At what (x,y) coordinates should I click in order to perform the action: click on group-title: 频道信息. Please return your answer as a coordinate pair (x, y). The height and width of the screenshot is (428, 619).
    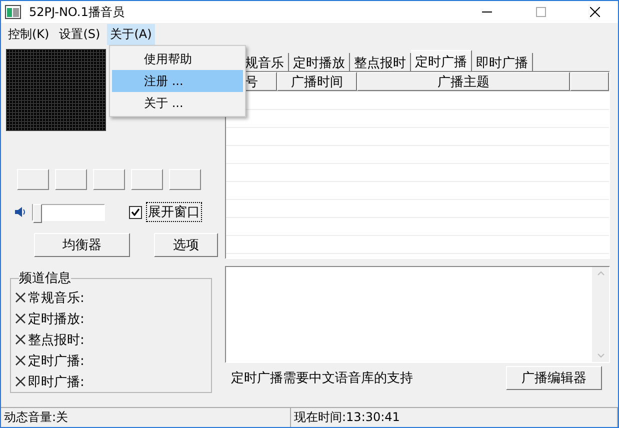
    Looking at the image, I should click on (45, 278).